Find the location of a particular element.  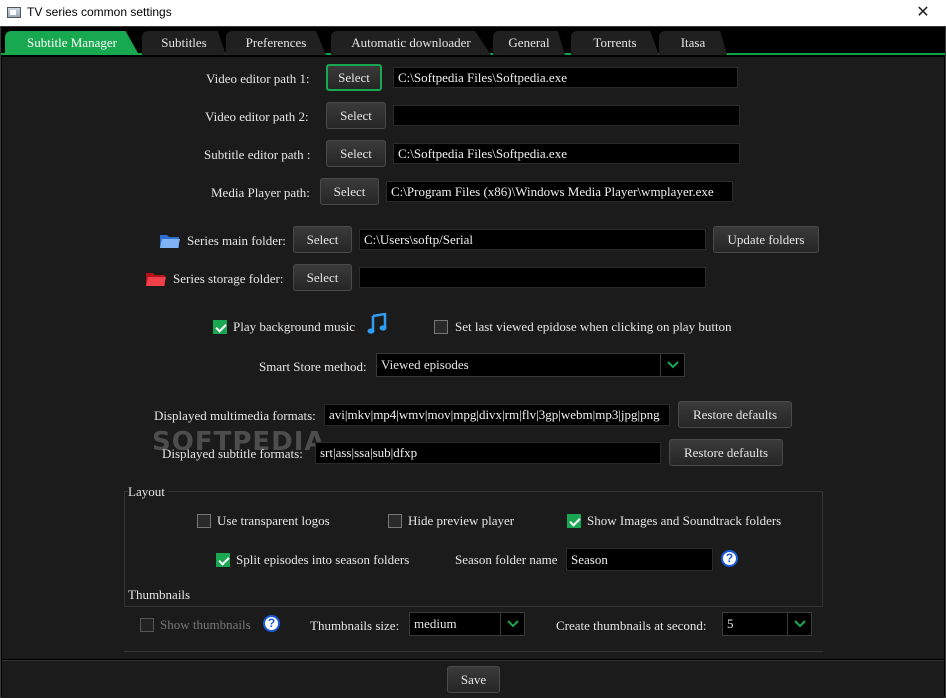

set-last-viewed-checkbox is located at coordinates (441, 327).